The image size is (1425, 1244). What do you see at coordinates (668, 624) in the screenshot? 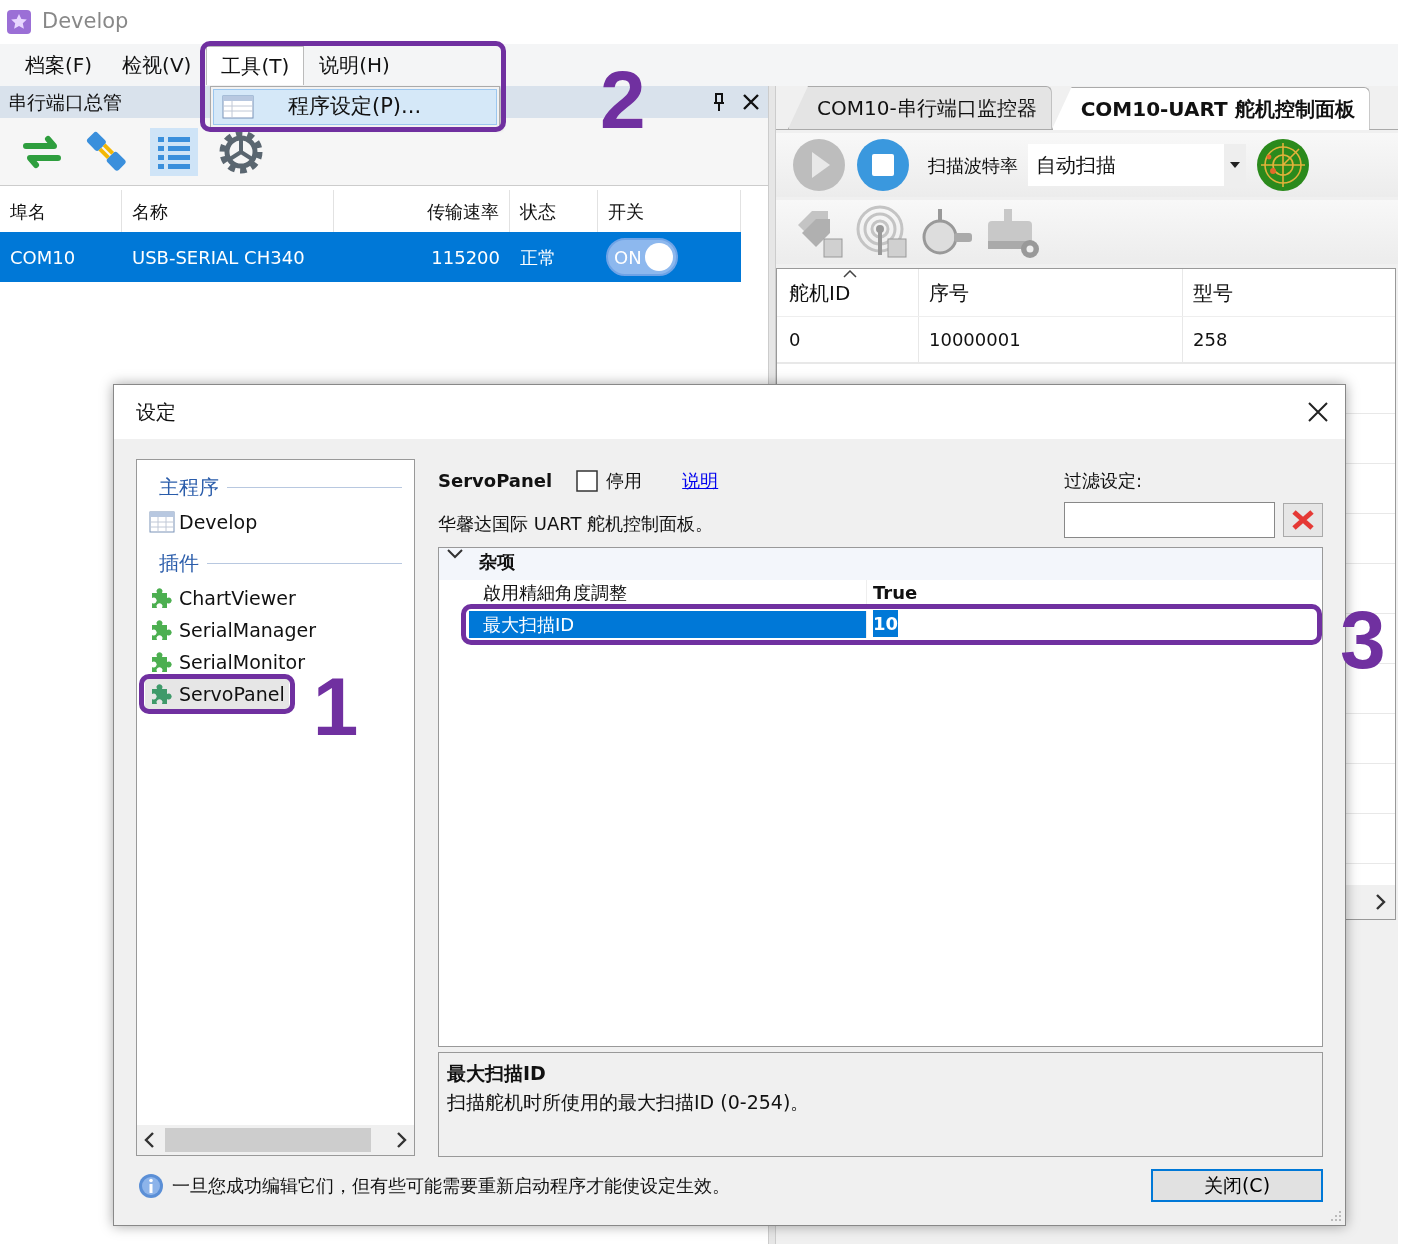
I see `property-name: 最大扫描ID` at bounding box center [668, 624].